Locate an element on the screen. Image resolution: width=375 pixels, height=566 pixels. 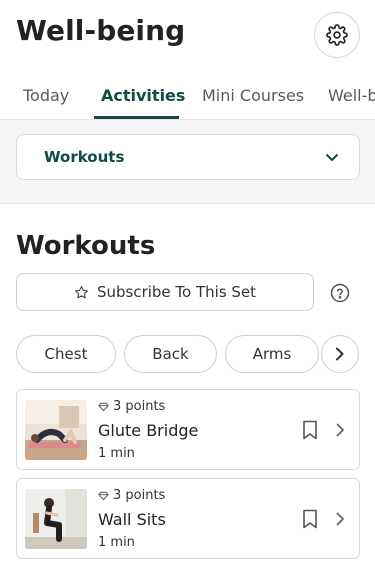
page-title: Well-being is located at coordinates (101, 30).